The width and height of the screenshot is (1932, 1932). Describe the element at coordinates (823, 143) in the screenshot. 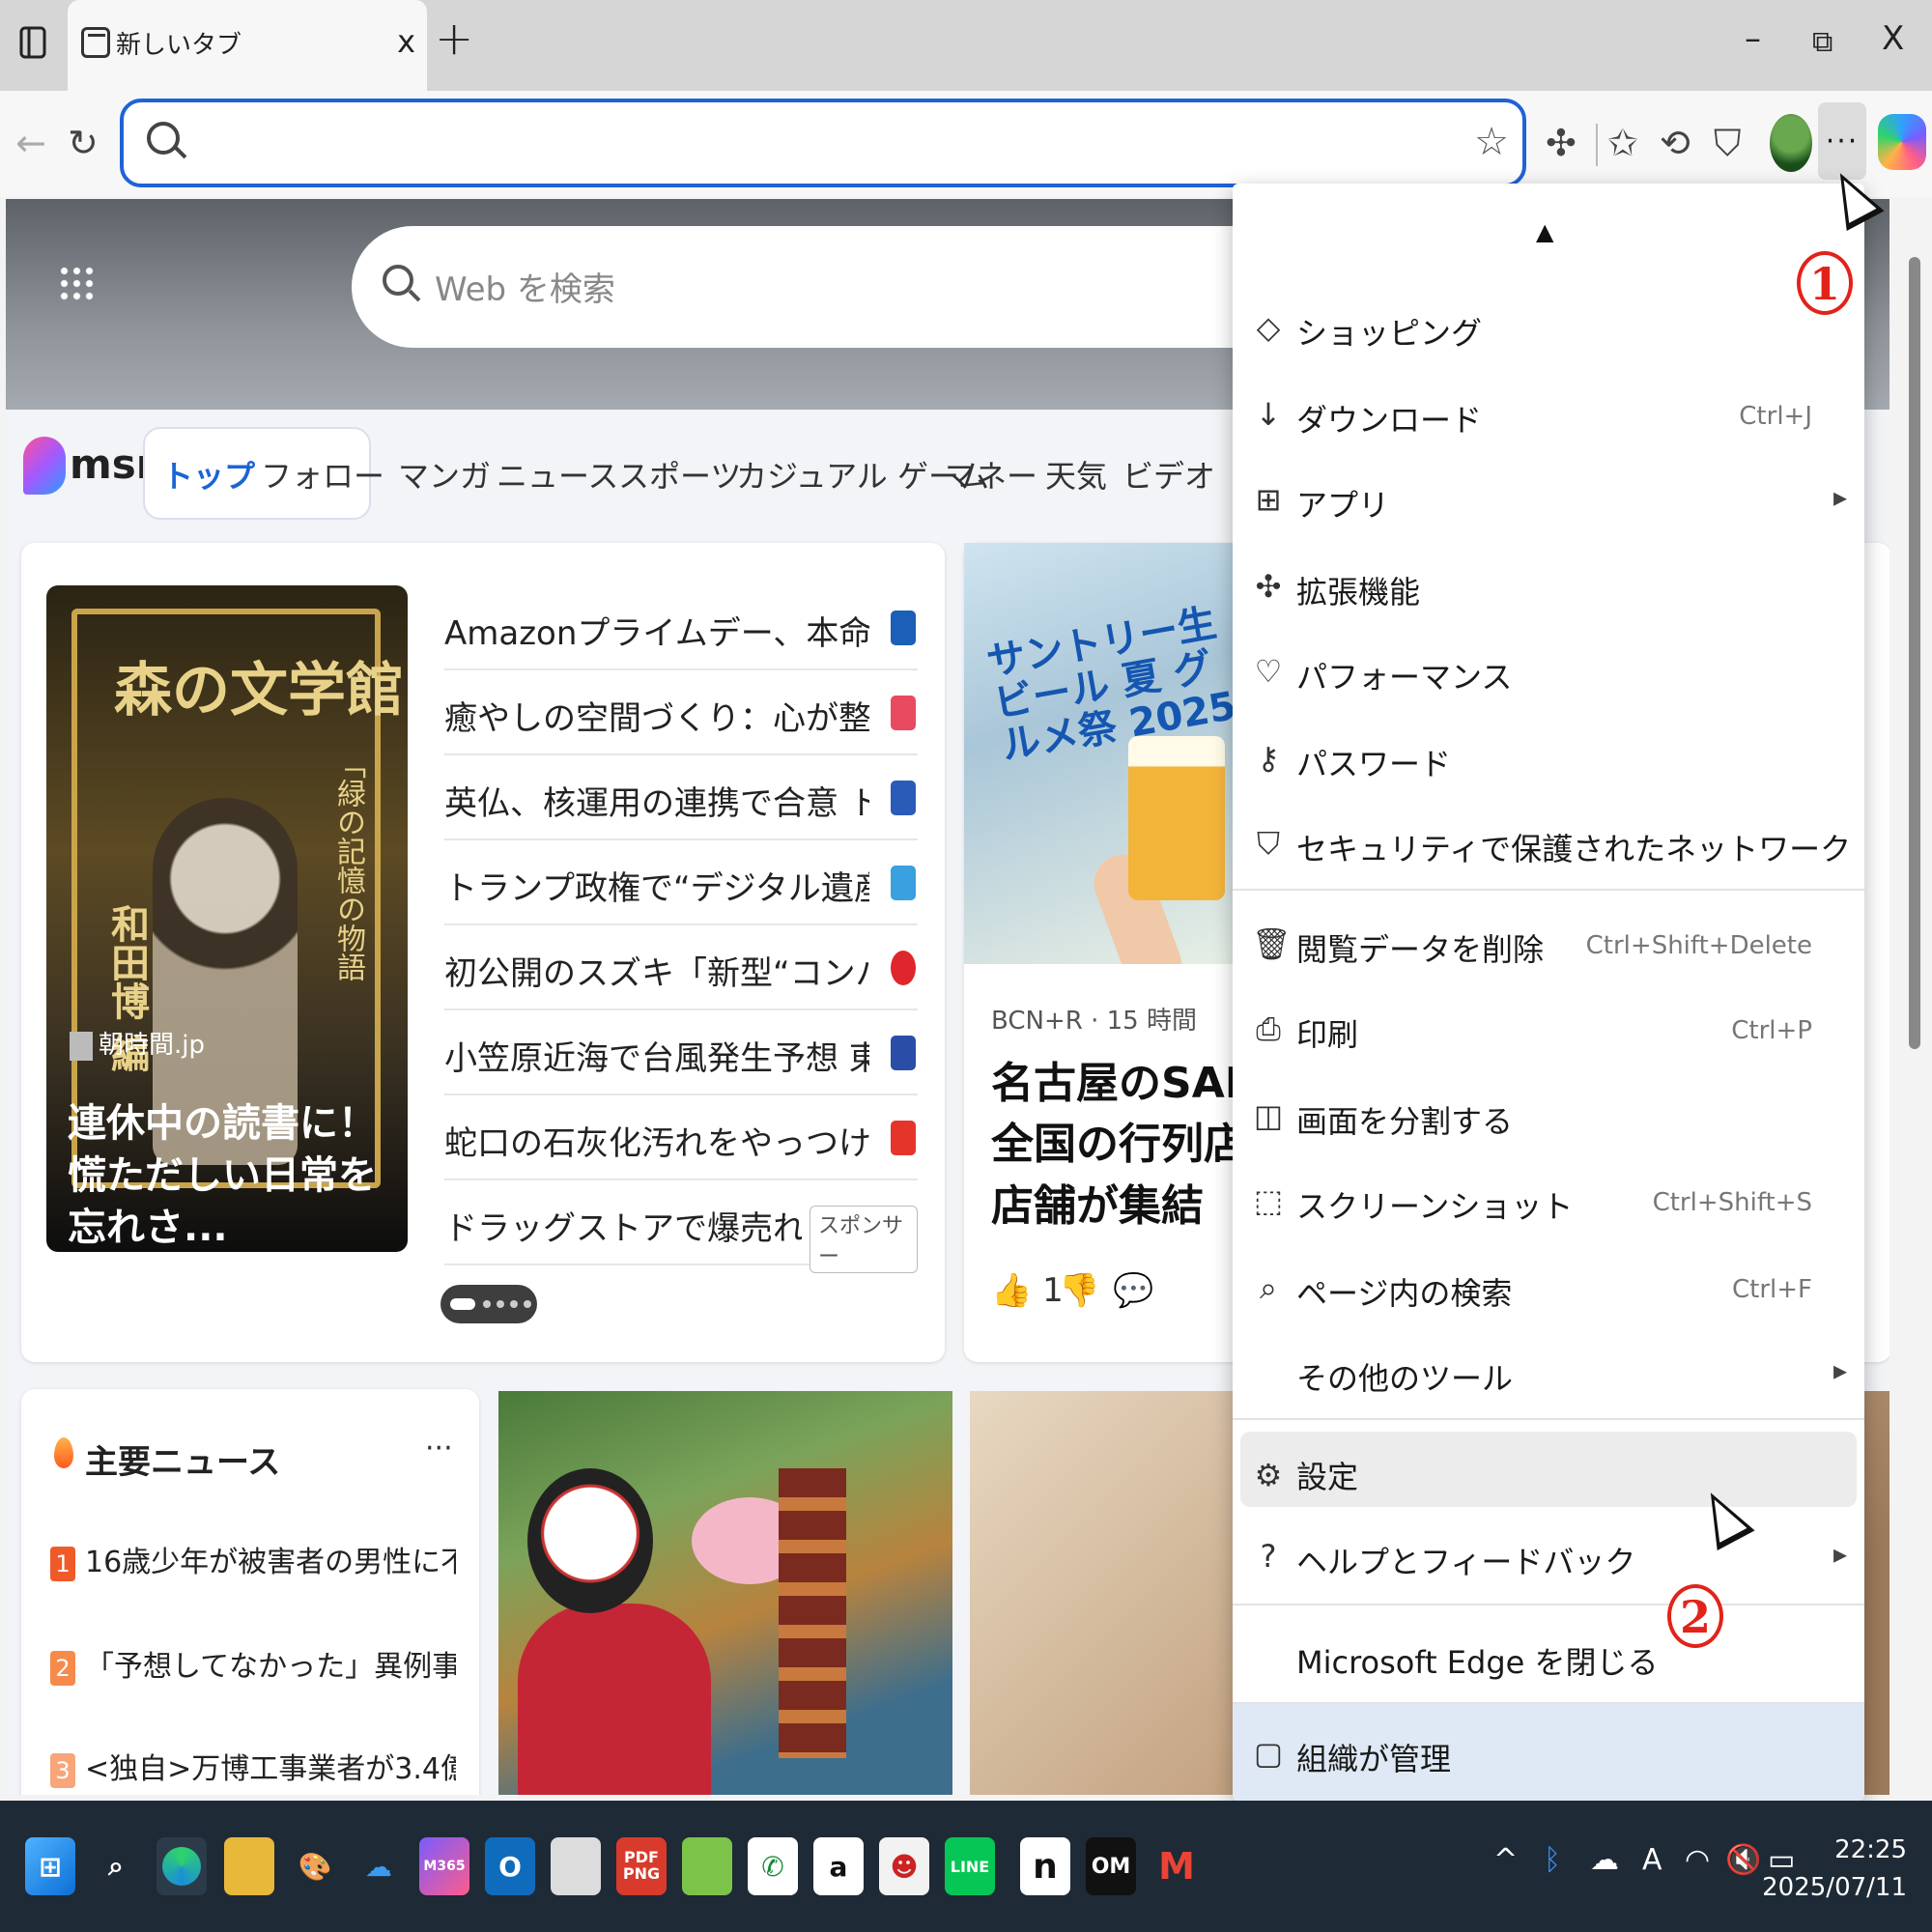

I see `address-bar: ☆` at that location.